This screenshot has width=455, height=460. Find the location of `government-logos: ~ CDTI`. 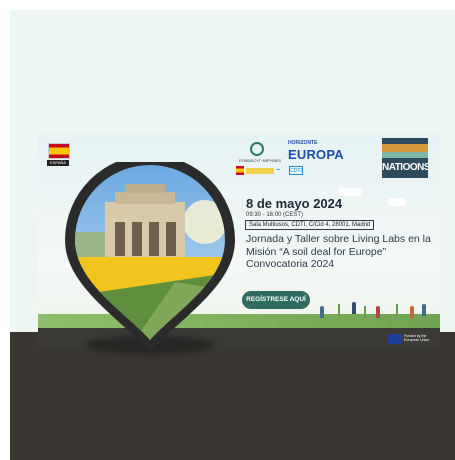

government-logos: ~ CDTI is located at coordinates (271, 171).